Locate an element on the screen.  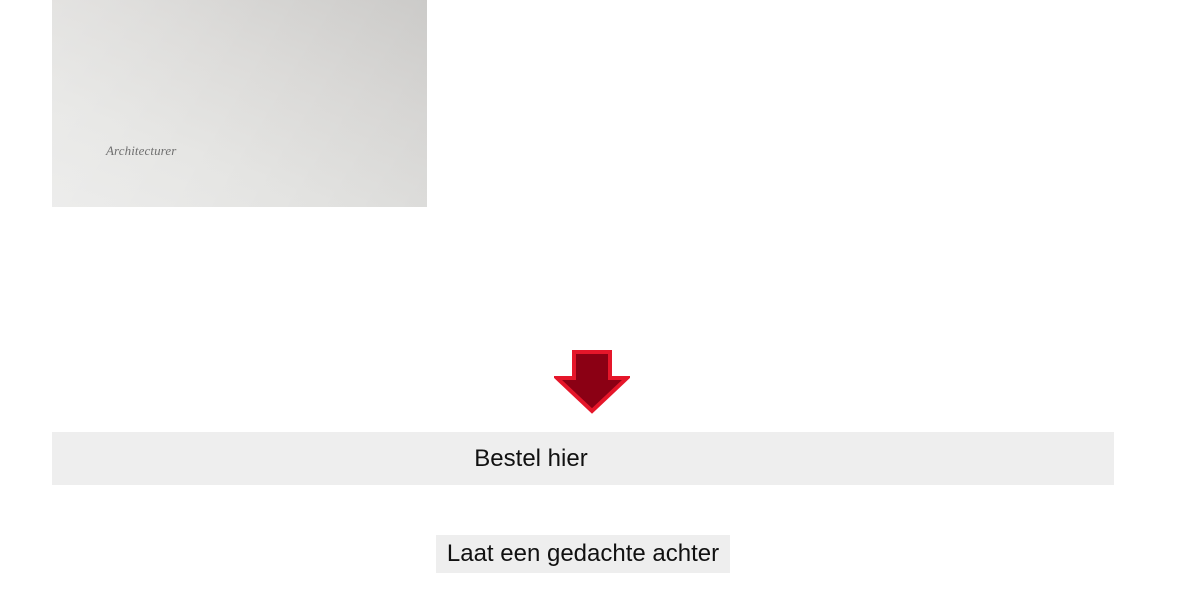
product-image: Architecturer is located at coordinates (239, 103).